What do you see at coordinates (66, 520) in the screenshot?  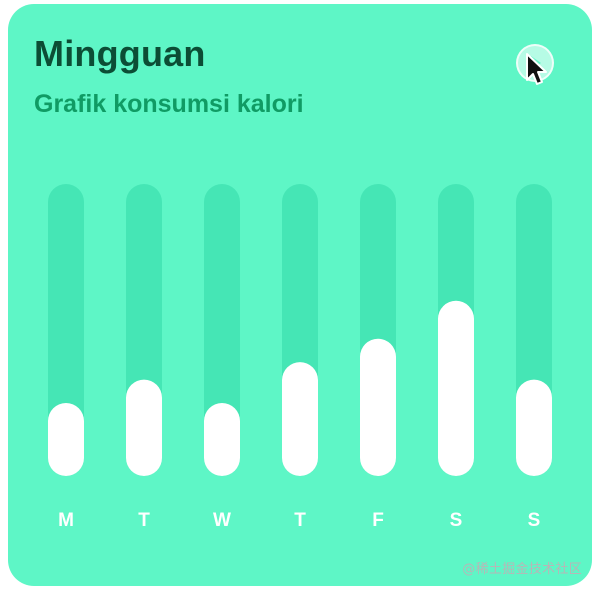 I see `x-tick-label: M` at bounding box center [66, 520].